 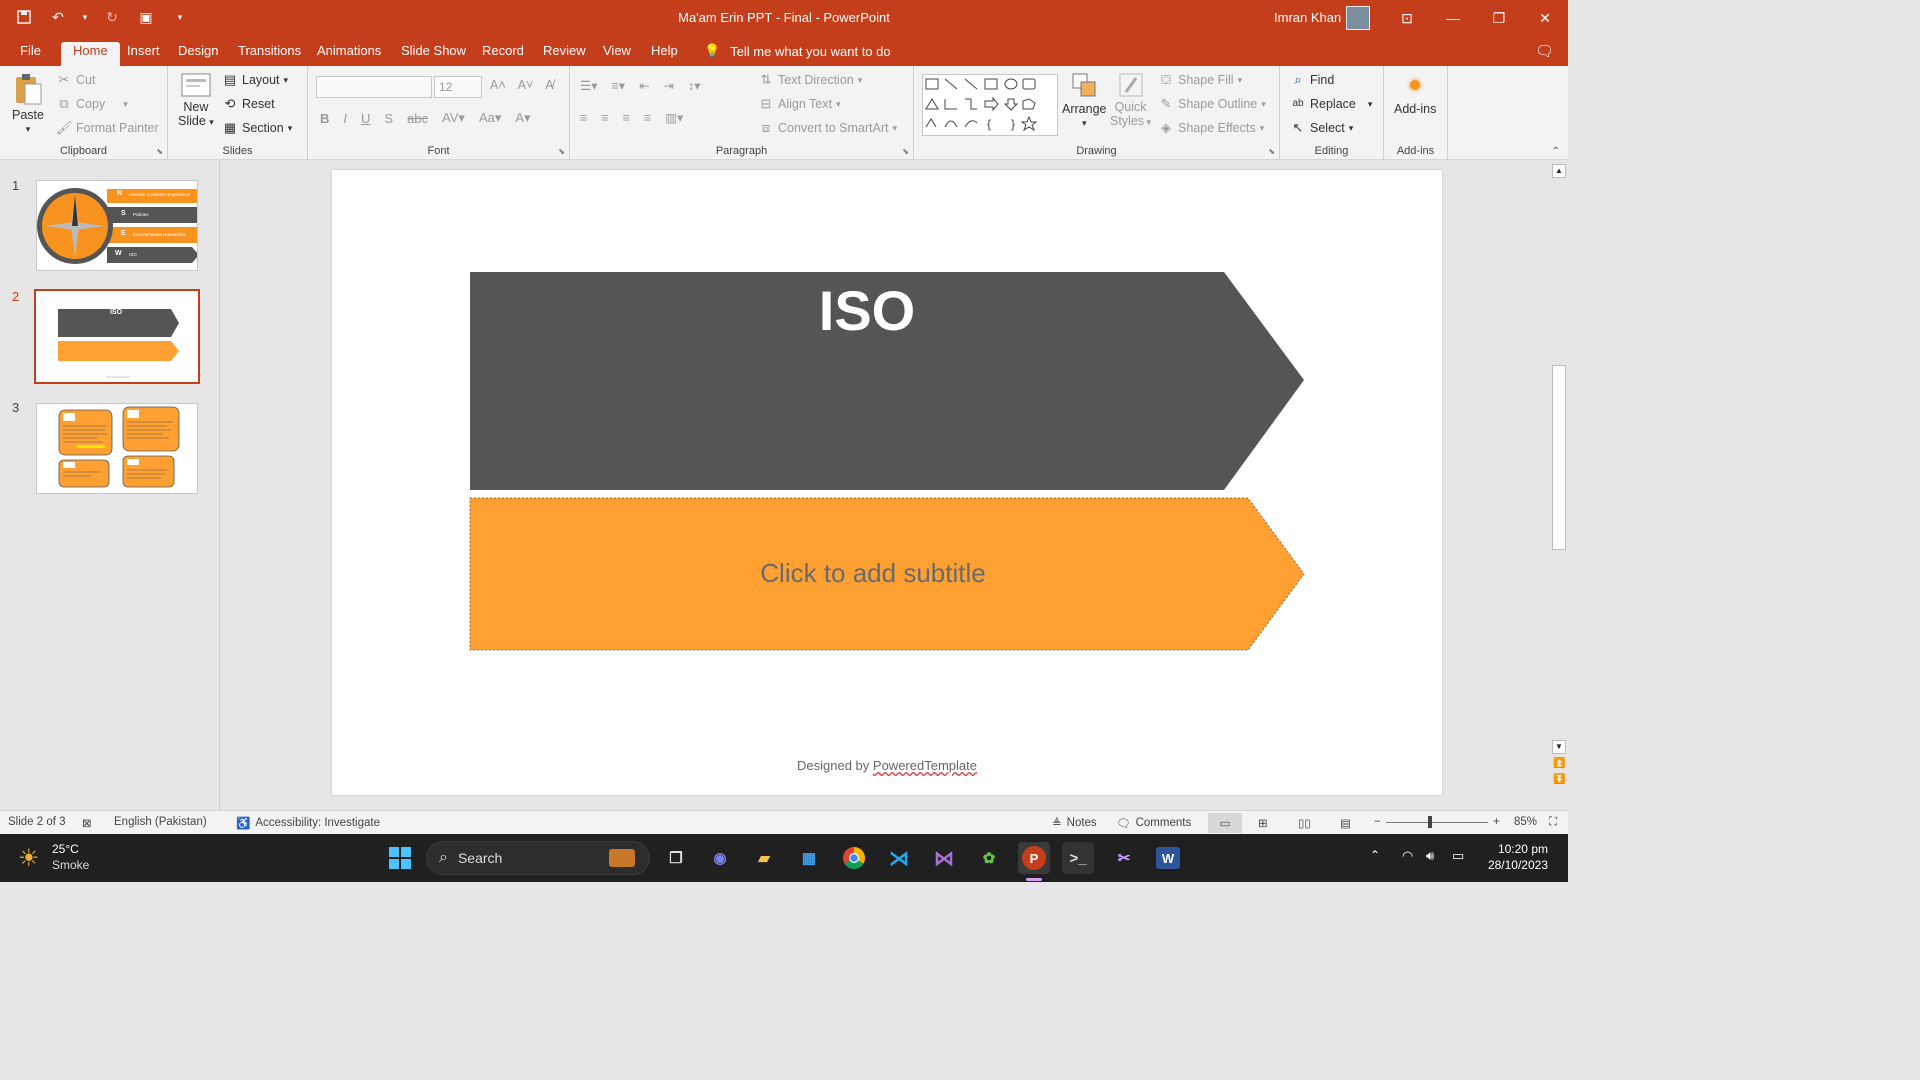 What do you see at coordinates (1430, 856) in the screenshot?
I see `volume-icon: 🔊︎` at bounding box center [1430, 856].